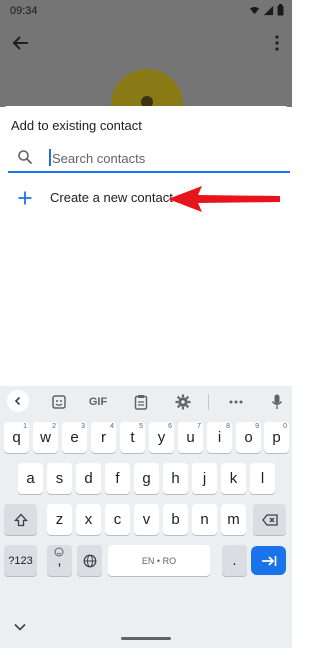  Describe the element at coordinates (21, 43) in the screenshot. I see `back-arrow-icon` at that location.